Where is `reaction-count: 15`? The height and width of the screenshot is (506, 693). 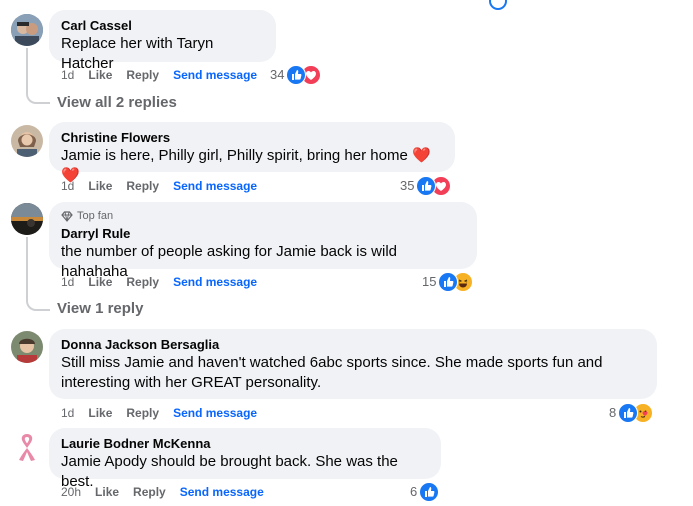 reaction-count: 15 is located at coordinates (429, 281).